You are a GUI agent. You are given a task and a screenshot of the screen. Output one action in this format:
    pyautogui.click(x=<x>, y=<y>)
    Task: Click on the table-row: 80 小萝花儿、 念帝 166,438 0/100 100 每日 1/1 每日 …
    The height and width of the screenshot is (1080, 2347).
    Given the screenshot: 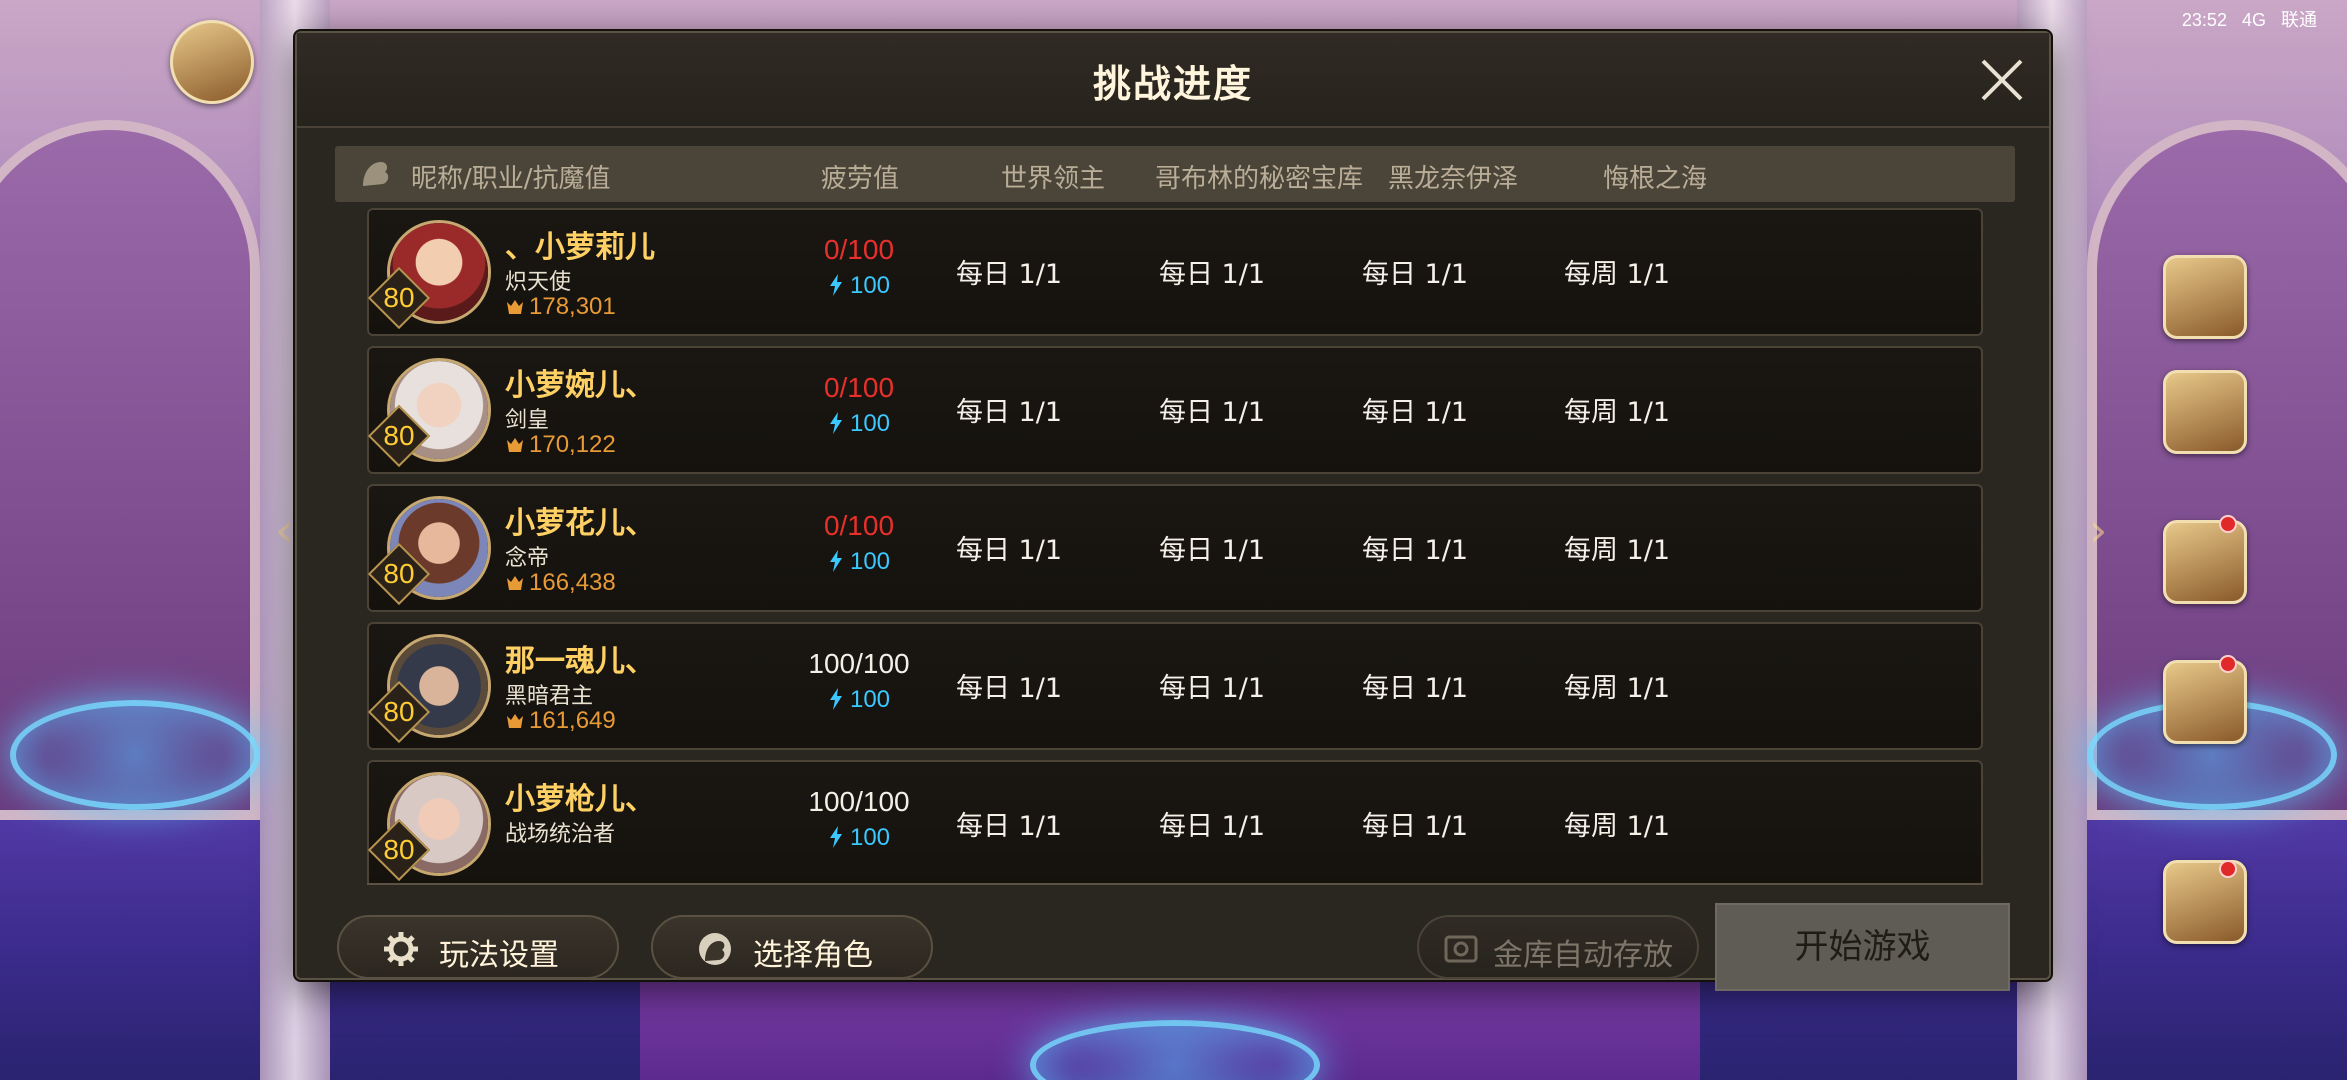 What is the action you would take?
    pyautogui.click(x=1175, y=548)
    